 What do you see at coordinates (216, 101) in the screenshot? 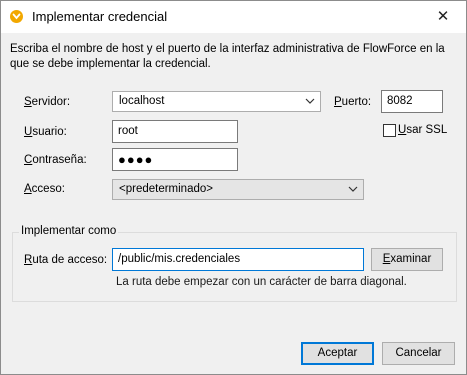
I see `server-dropdown: localhost` at bounding box center [216, 101].